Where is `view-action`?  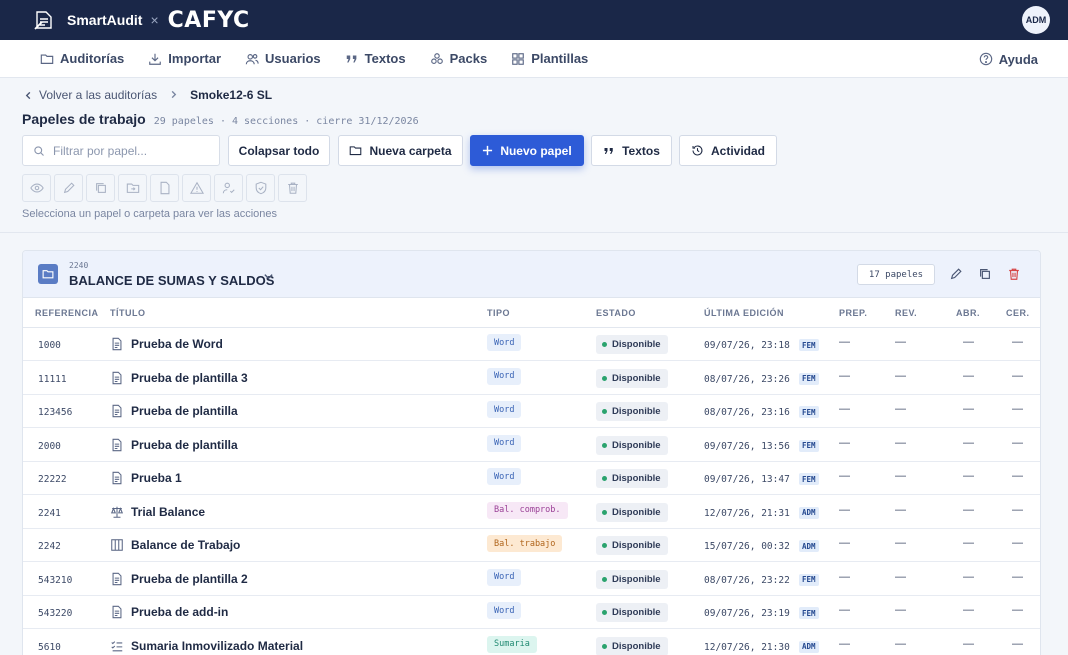 view-action is located at coordinates (36, 188).